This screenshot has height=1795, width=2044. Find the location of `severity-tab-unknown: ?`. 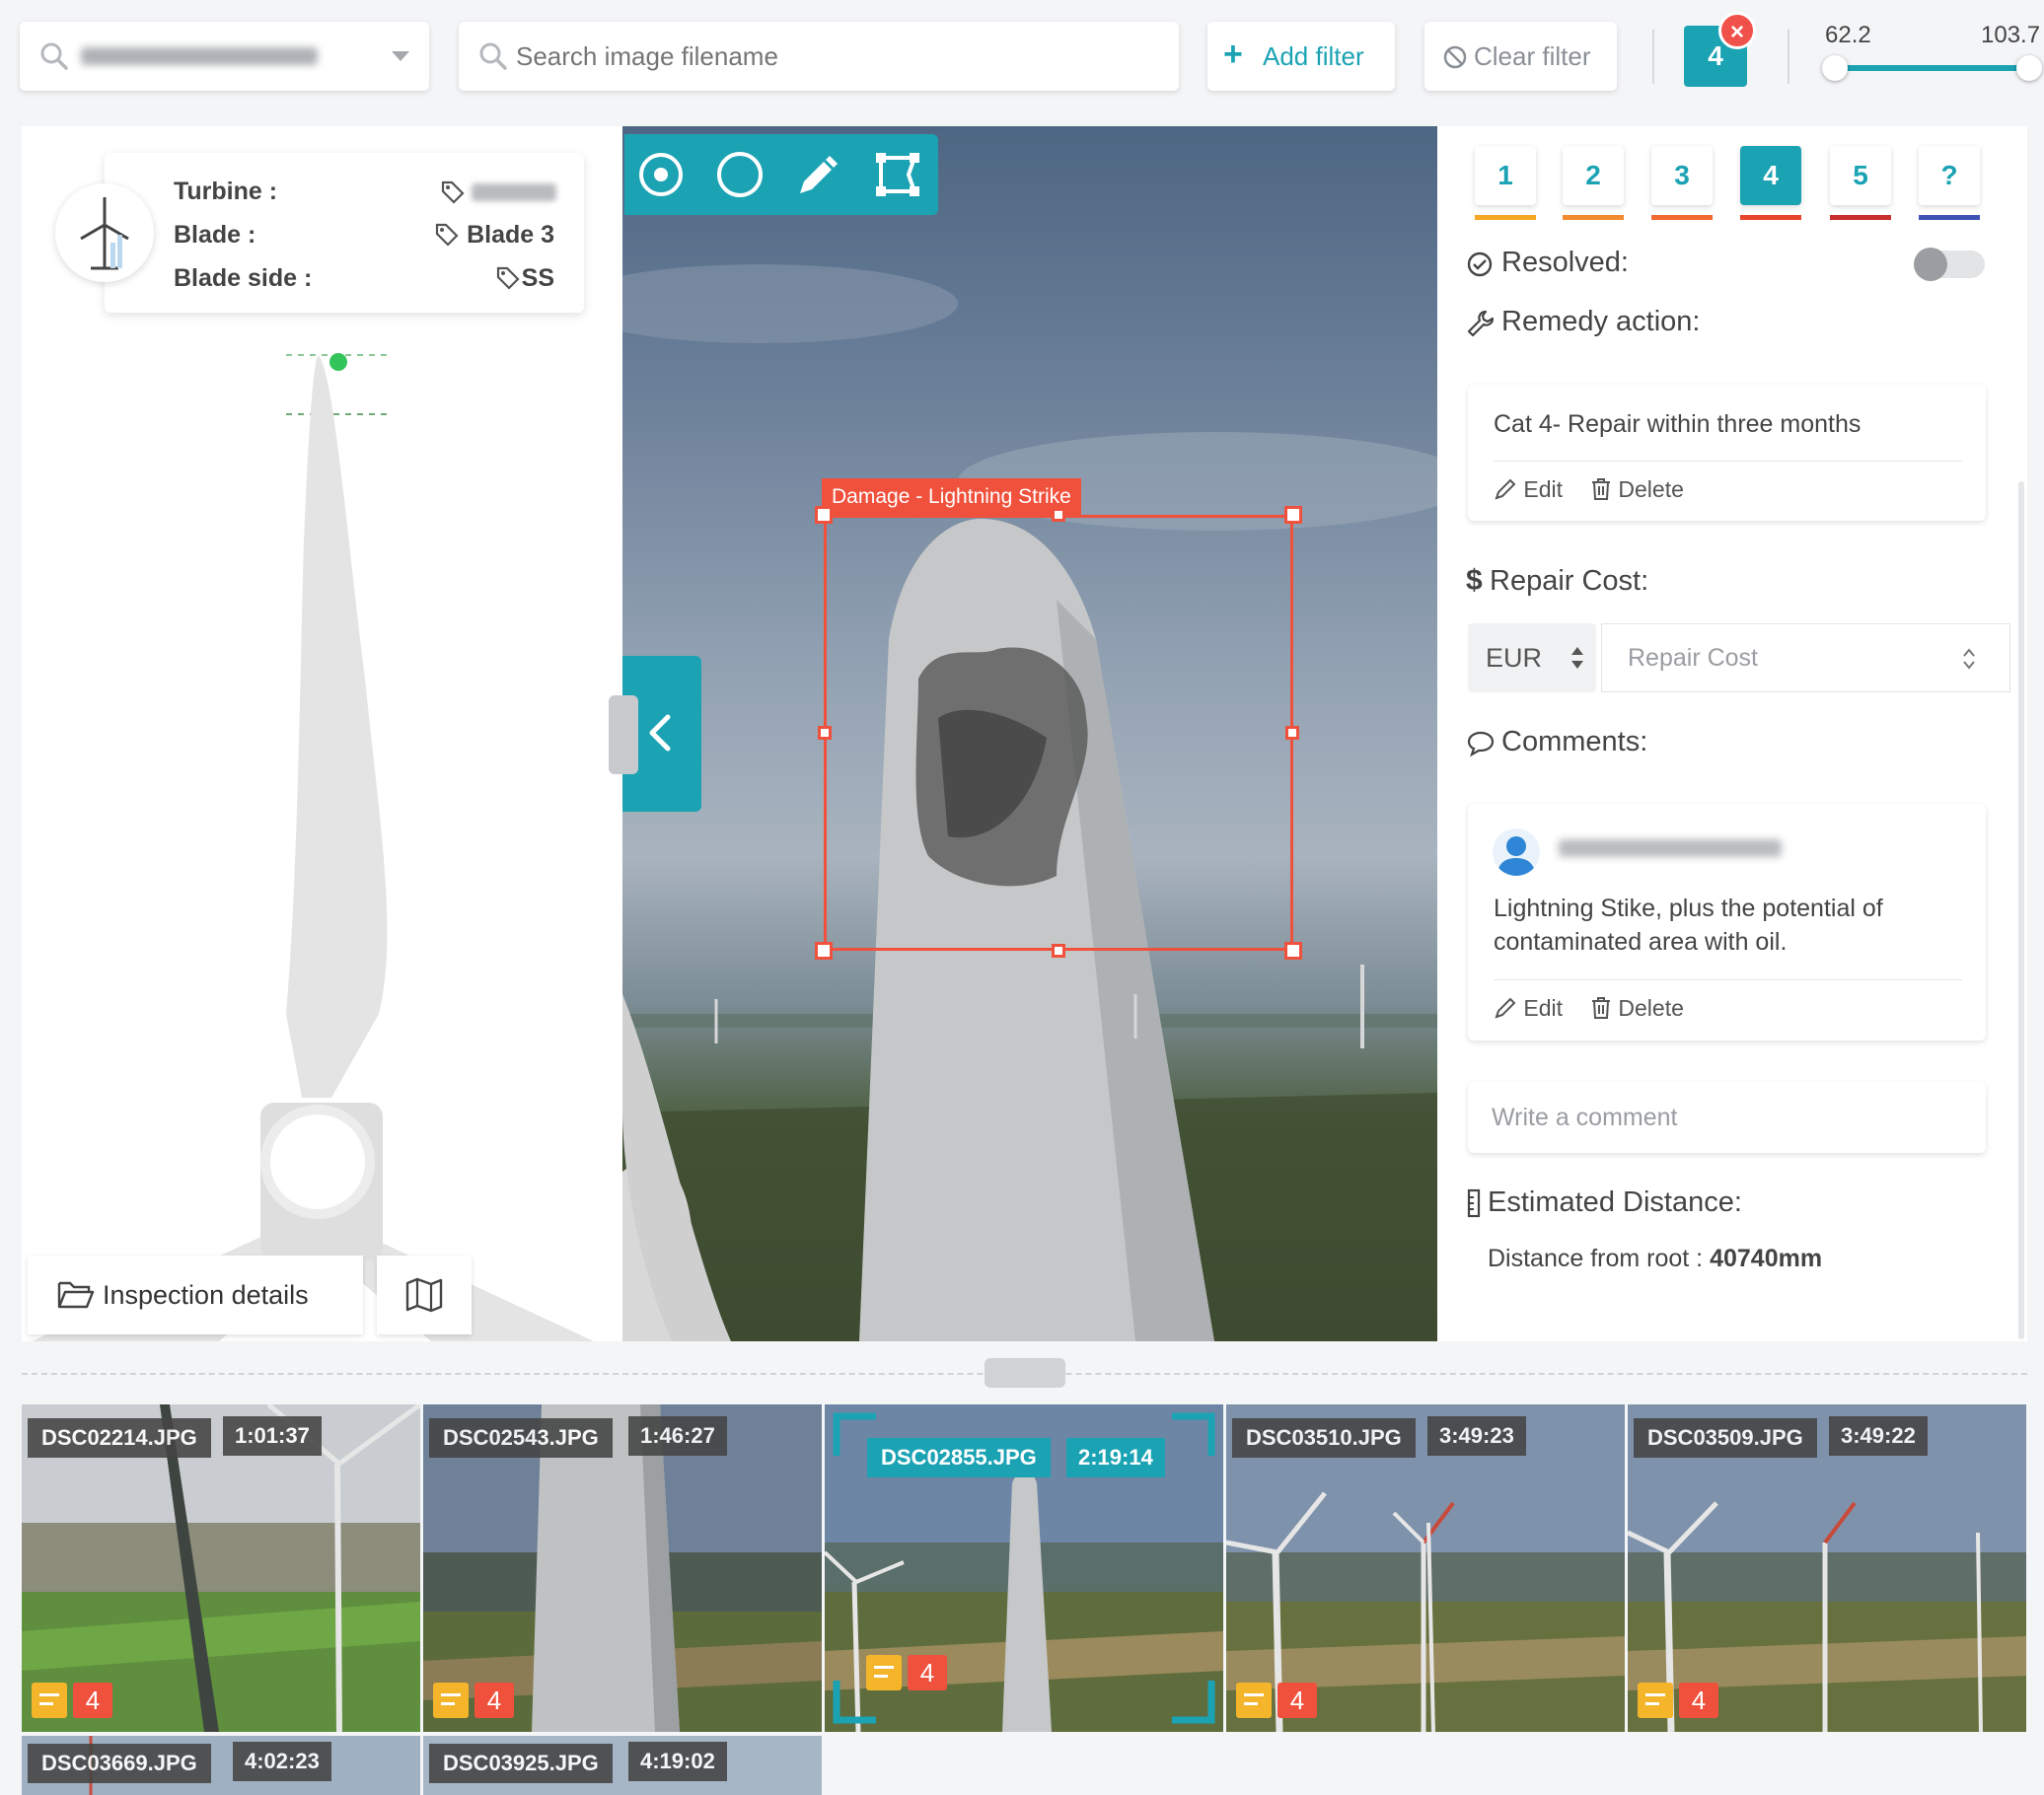

severity-tab-unknown: ? is located at coordinates (1950, 175).